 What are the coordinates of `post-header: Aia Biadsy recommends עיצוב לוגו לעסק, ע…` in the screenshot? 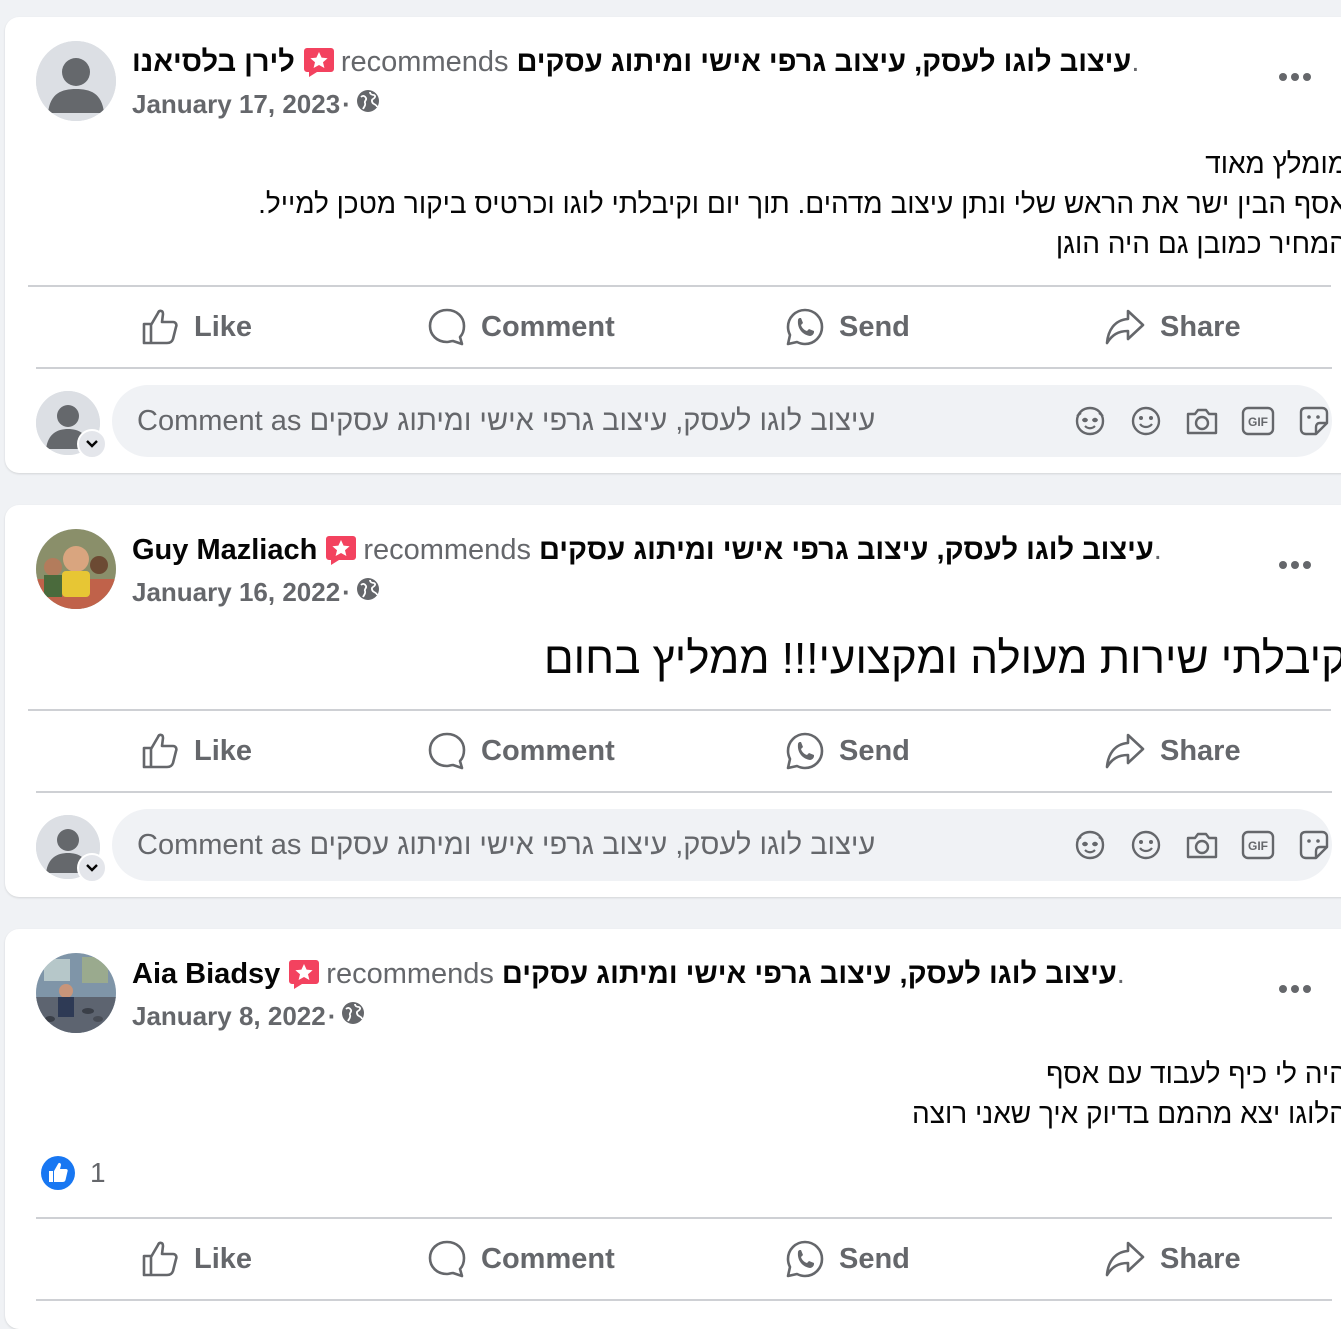 It's located at (628, 974).